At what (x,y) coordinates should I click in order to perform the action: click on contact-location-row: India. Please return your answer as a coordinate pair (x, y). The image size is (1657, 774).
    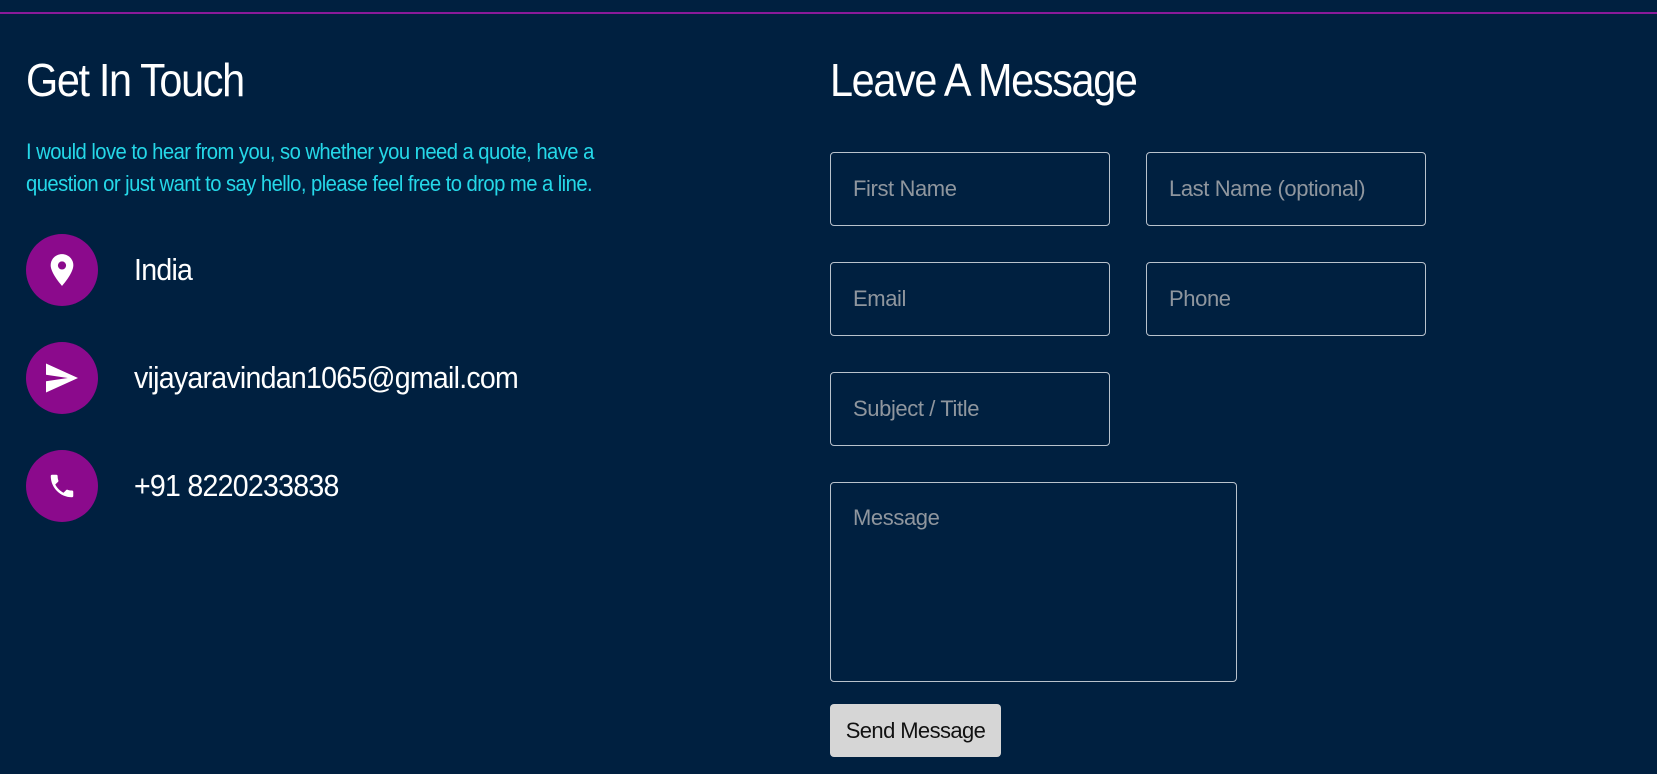
    Looking at the image, I should click on (111, 270).